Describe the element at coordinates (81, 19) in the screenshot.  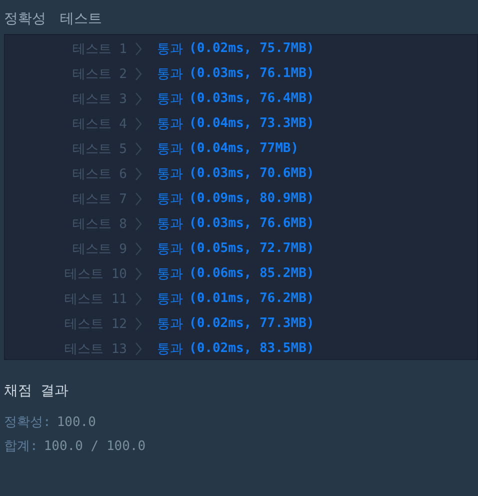
I see `section-subtitle: 테스트` at that location.